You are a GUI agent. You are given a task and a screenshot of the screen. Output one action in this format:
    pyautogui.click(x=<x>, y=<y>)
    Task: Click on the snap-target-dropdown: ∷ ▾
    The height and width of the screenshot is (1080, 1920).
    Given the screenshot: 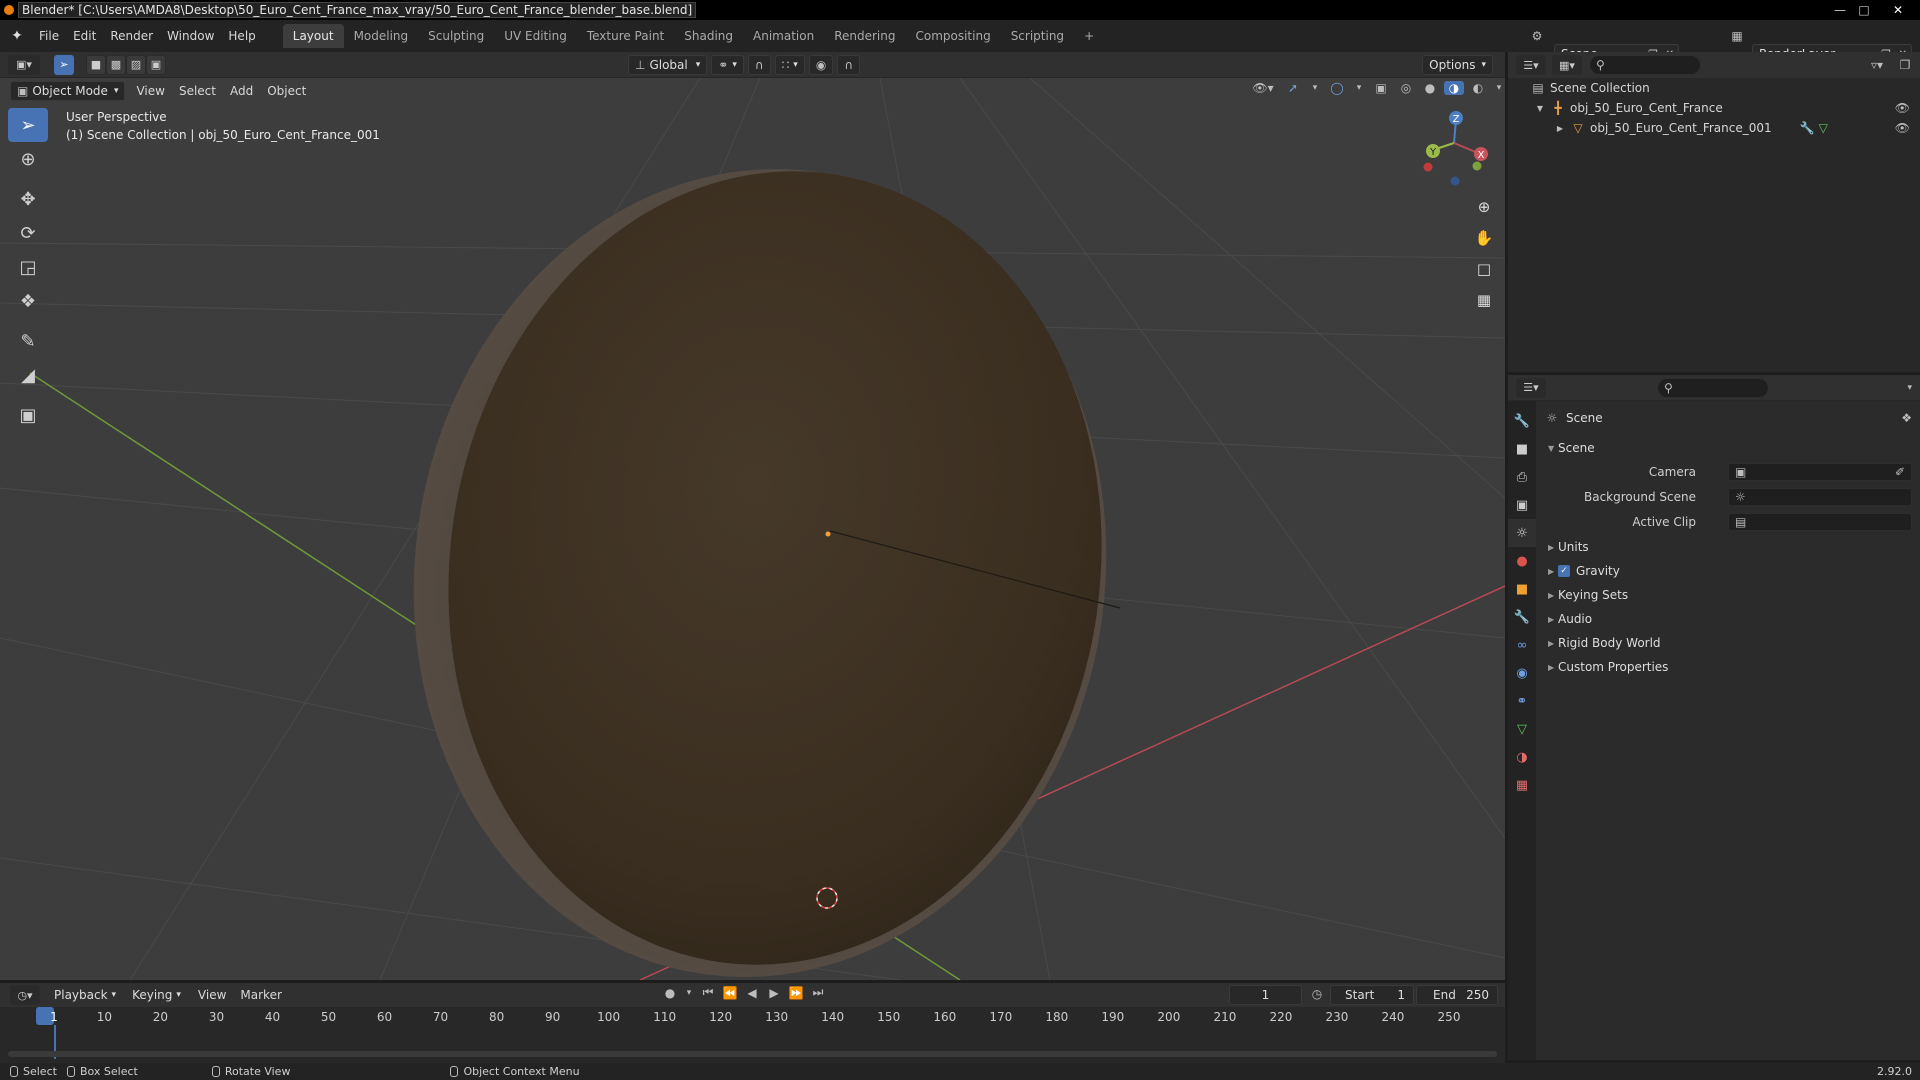 What is the action you would take?
    pyautogui.click(x=789, y=65)
    